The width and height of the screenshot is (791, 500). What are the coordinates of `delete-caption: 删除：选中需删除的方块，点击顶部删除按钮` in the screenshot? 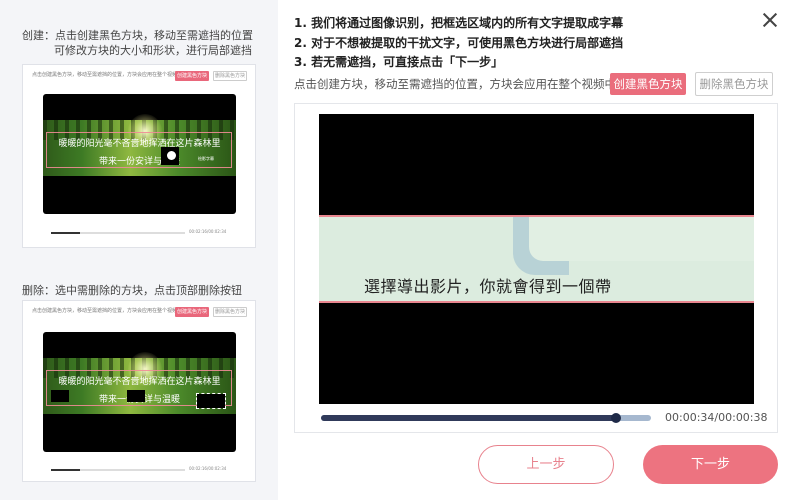 It's located at (132, 290).